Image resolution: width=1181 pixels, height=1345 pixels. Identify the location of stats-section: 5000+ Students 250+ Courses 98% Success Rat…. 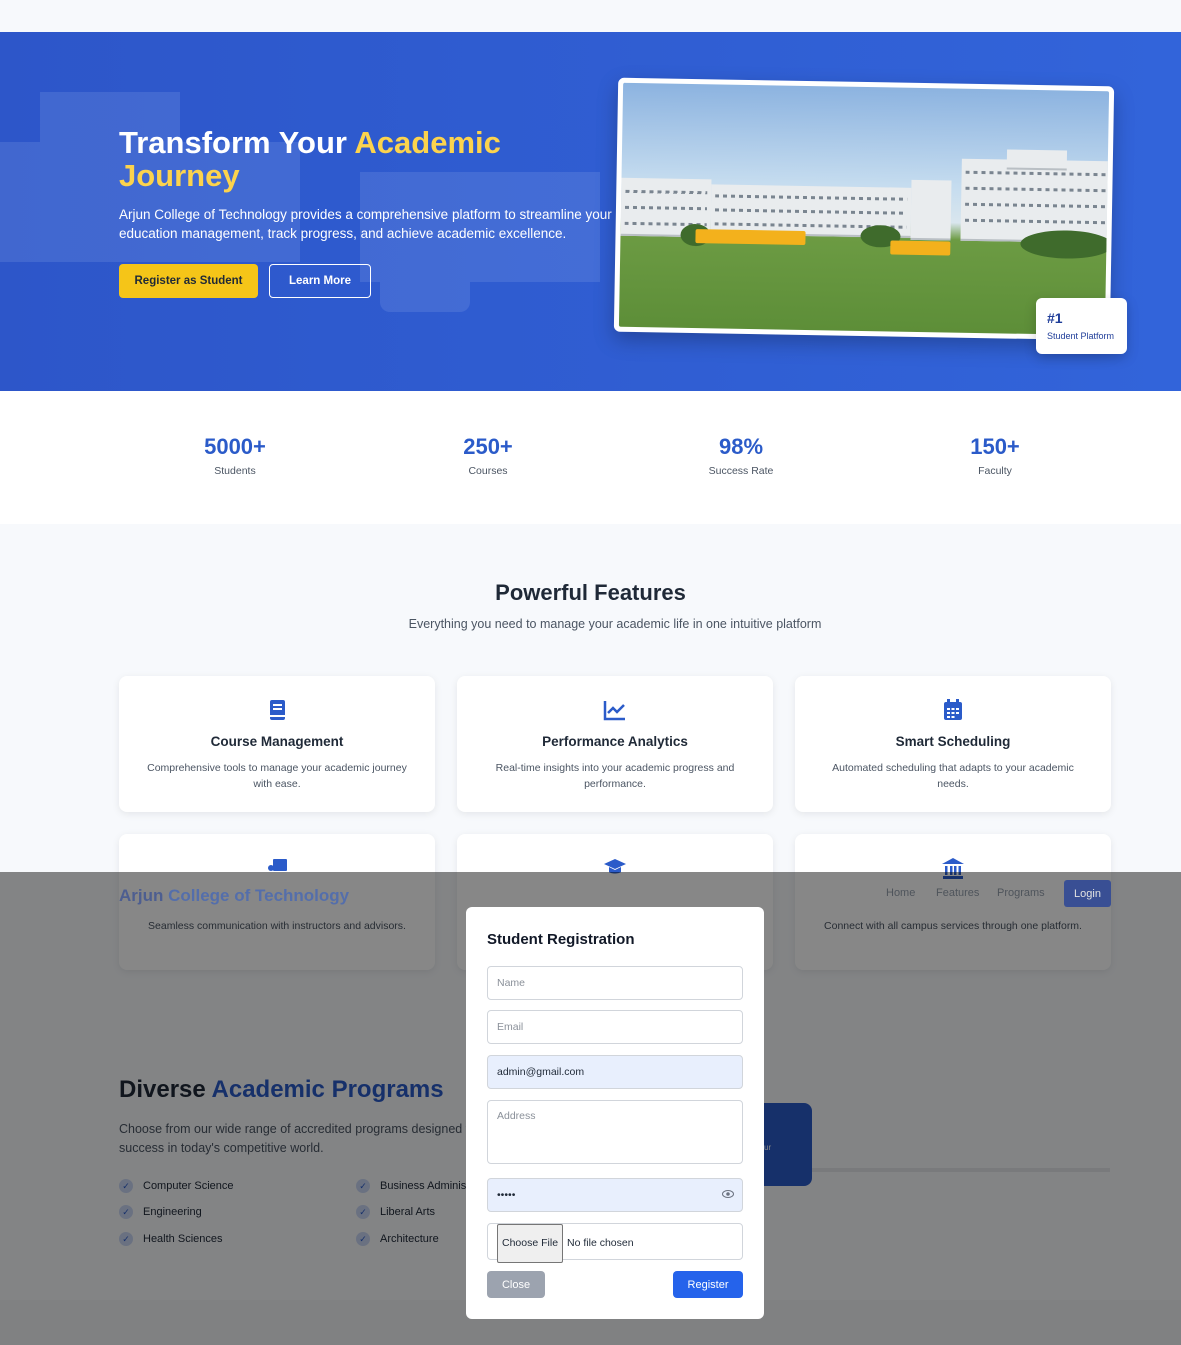
(590, 457).